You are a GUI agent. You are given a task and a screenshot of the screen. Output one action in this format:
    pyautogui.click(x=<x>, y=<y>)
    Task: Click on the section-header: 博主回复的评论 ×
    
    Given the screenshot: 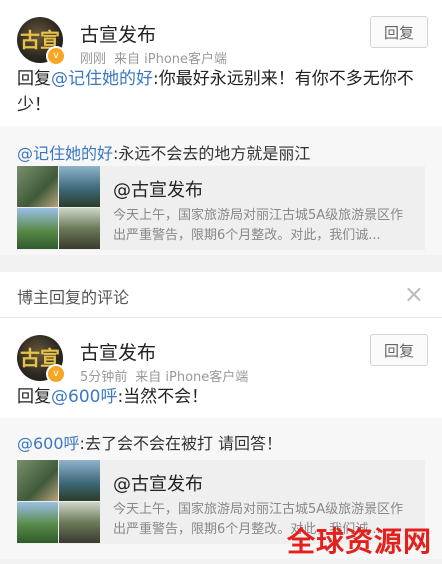 What is the action you would take?
    pyautogui.click(x=221, y=295)
    